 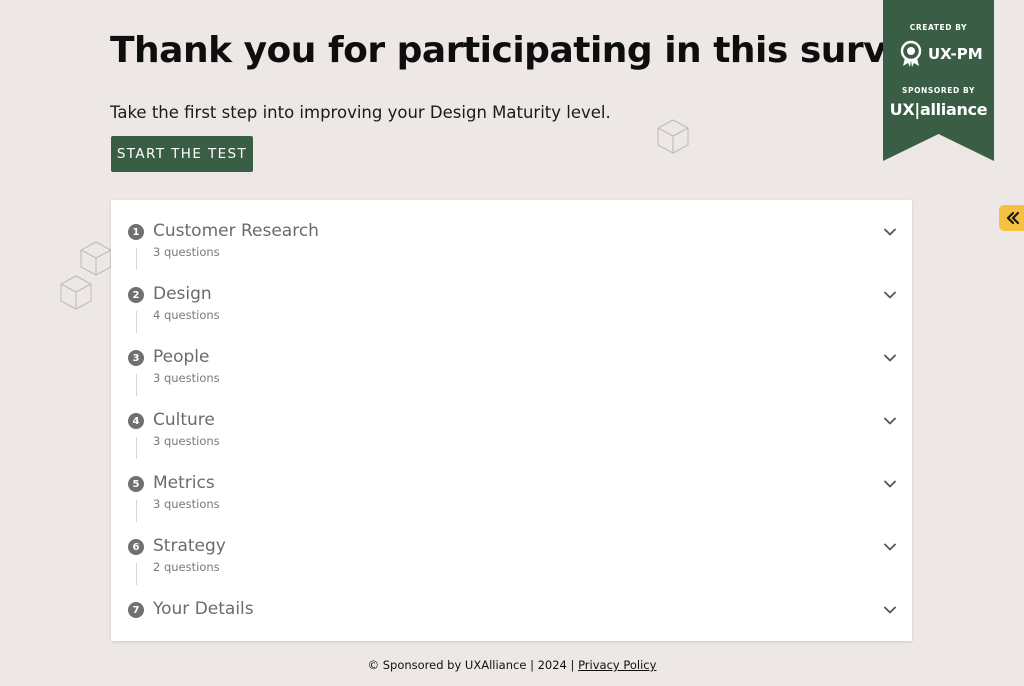 I want to click on section-title: Customer Research, so click(x=236, y=231).